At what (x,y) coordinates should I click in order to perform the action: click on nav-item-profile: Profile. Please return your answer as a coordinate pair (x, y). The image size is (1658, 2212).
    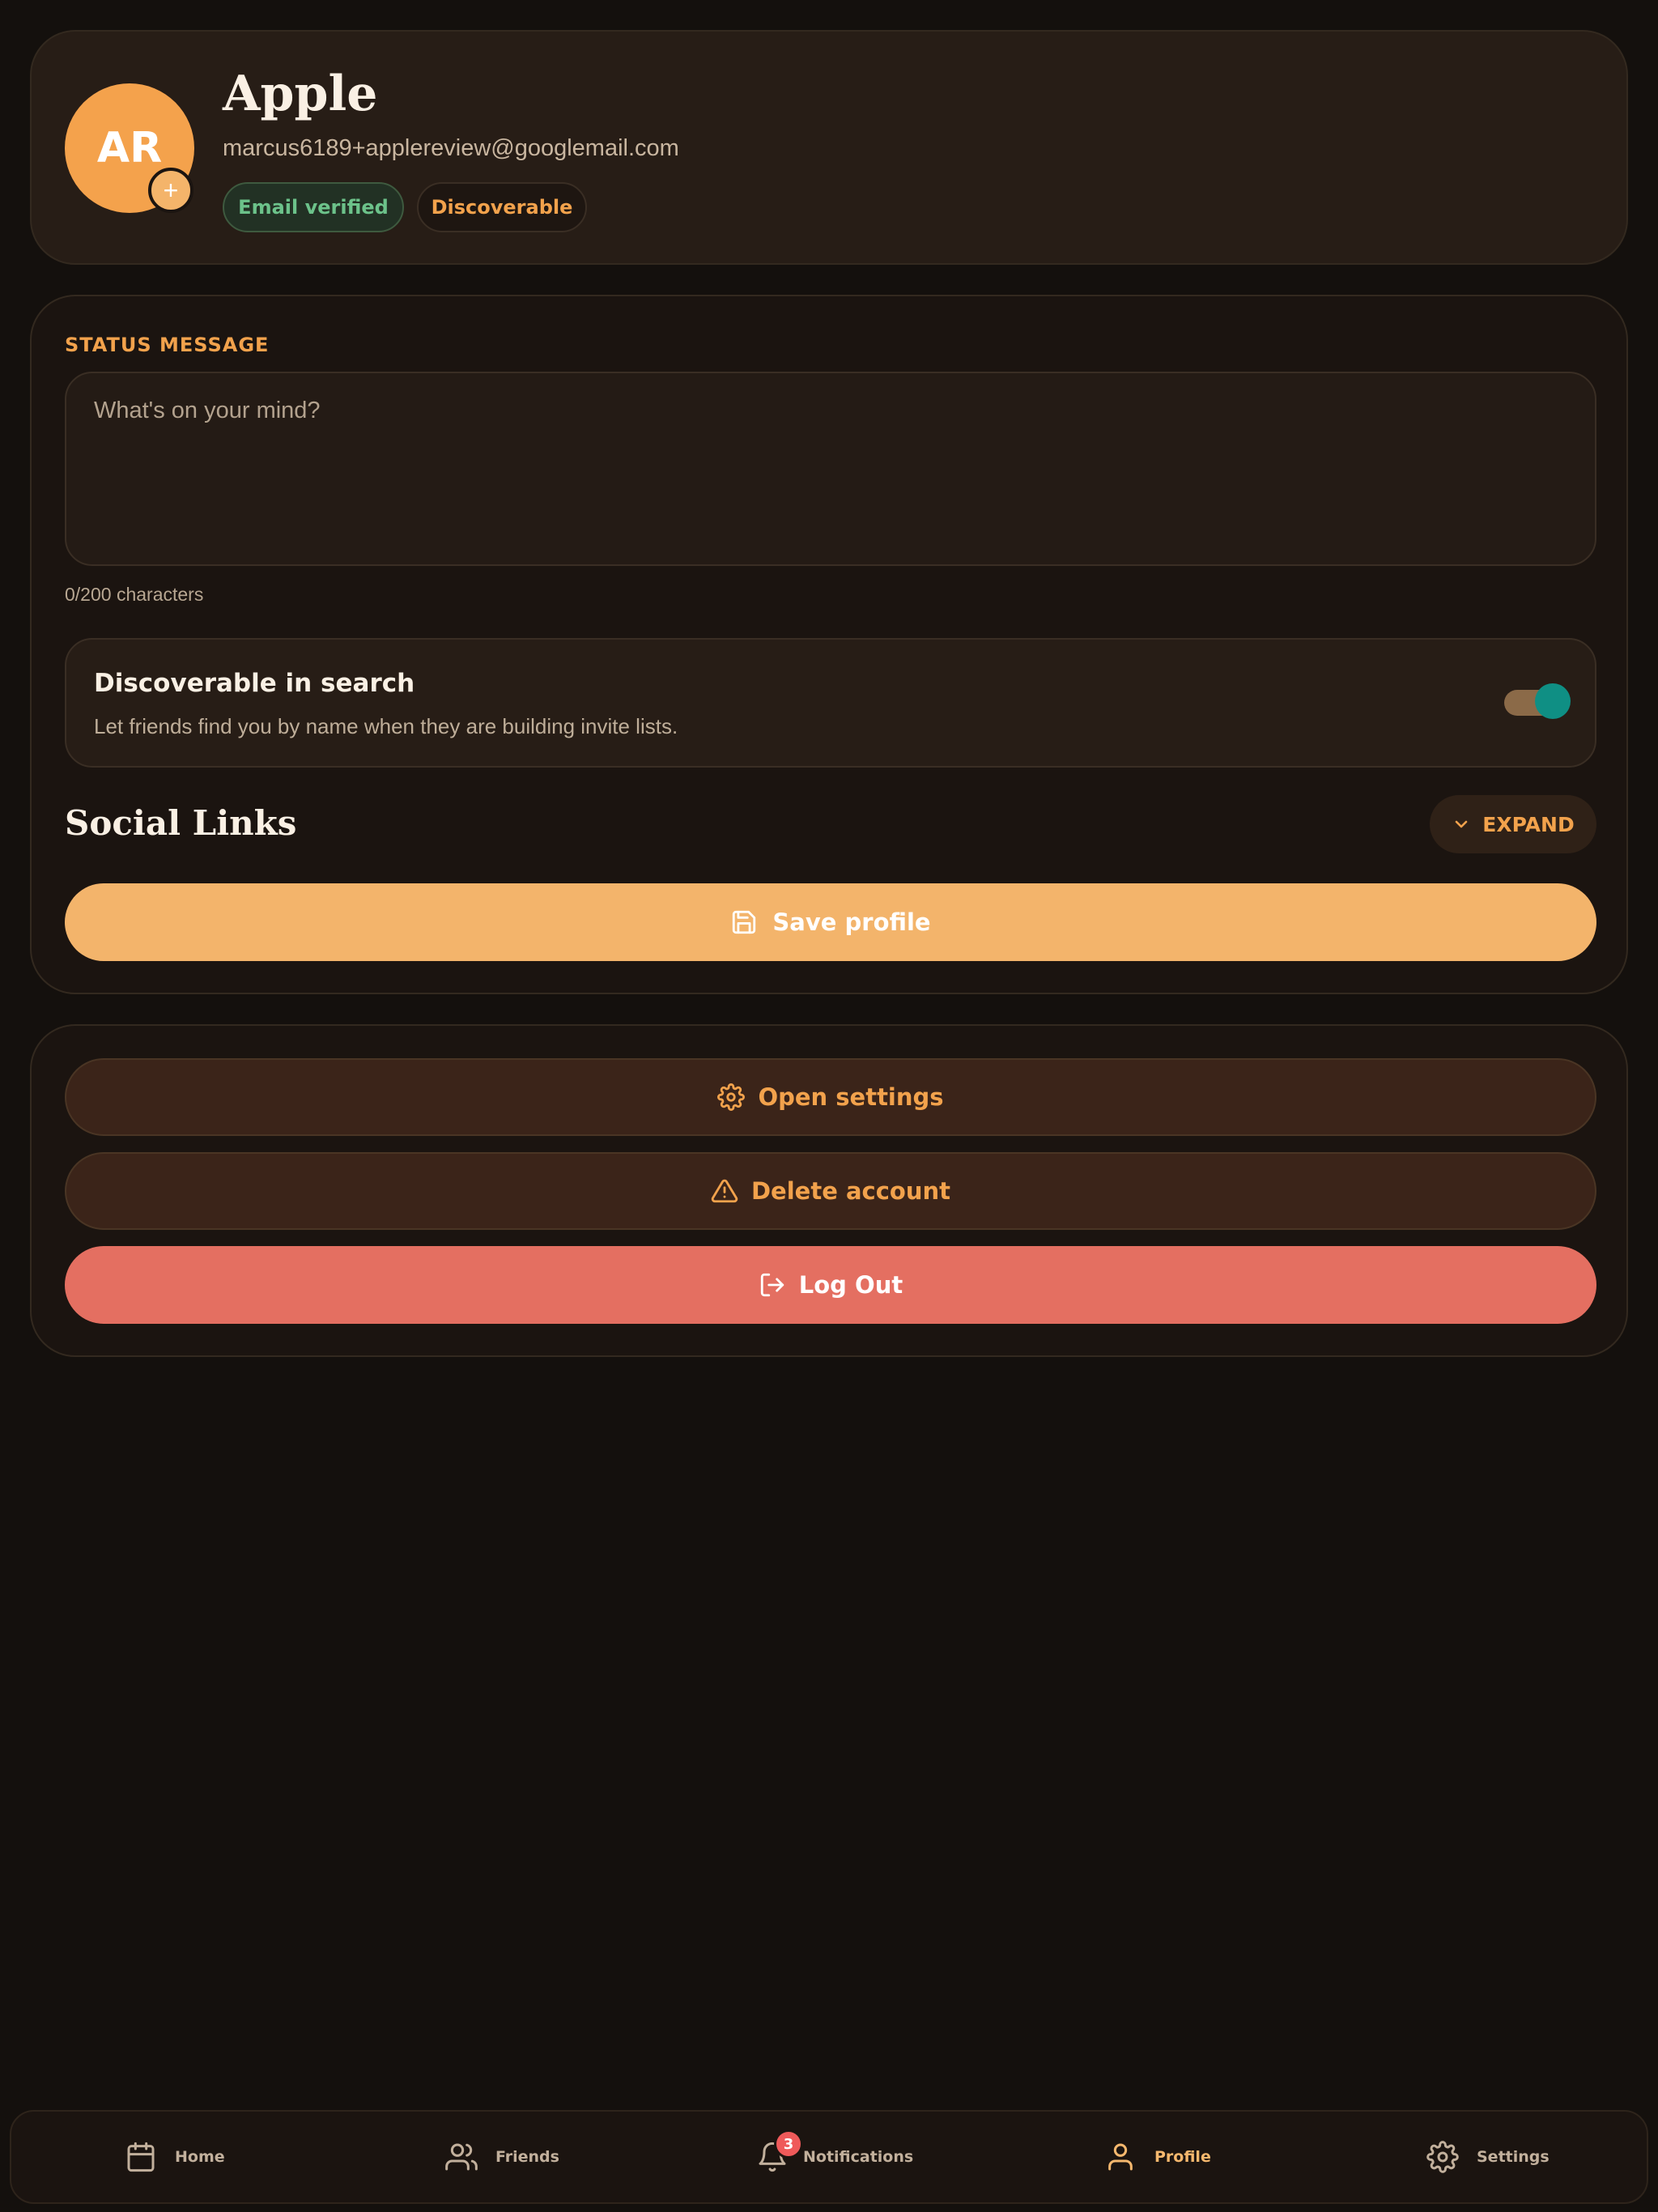
    Looking at the image, I should click on (1157, 2157).